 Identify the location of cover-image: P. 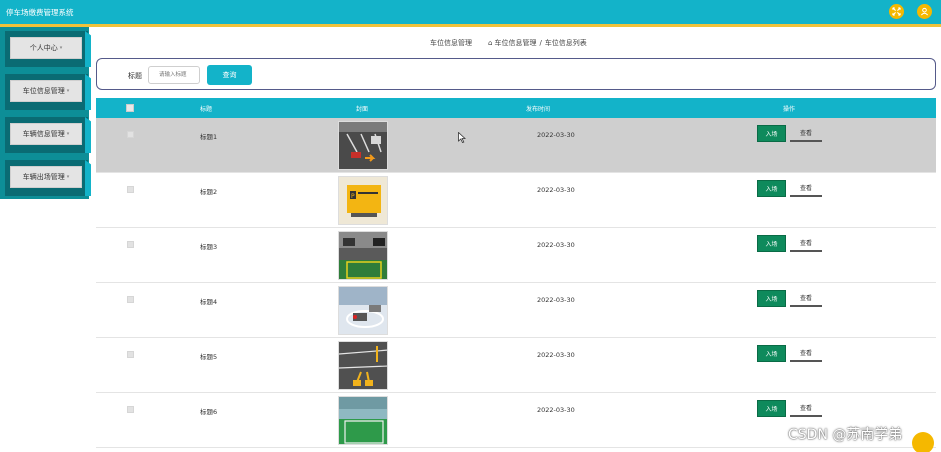
(363, 200).